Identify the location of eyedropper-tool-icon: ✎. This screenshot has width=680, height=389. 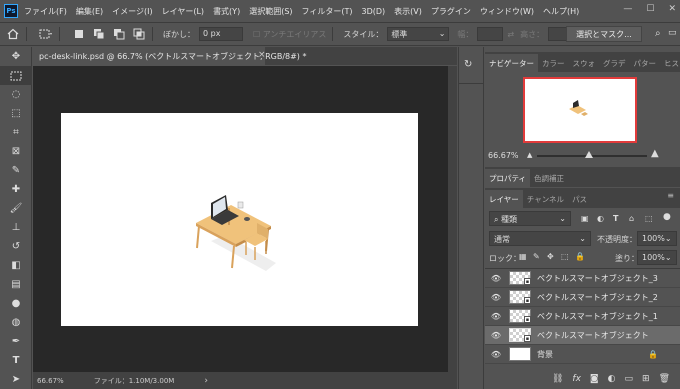
(16, 170).